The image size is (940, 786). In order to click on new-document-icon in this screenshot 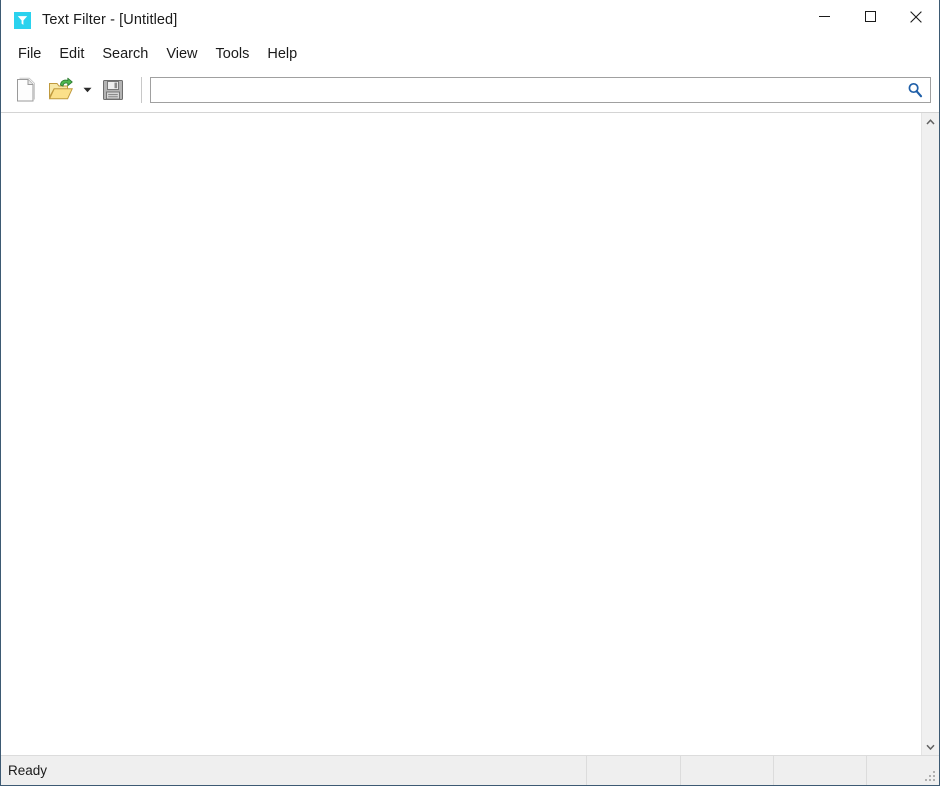, I will do `click(26, 89)`.